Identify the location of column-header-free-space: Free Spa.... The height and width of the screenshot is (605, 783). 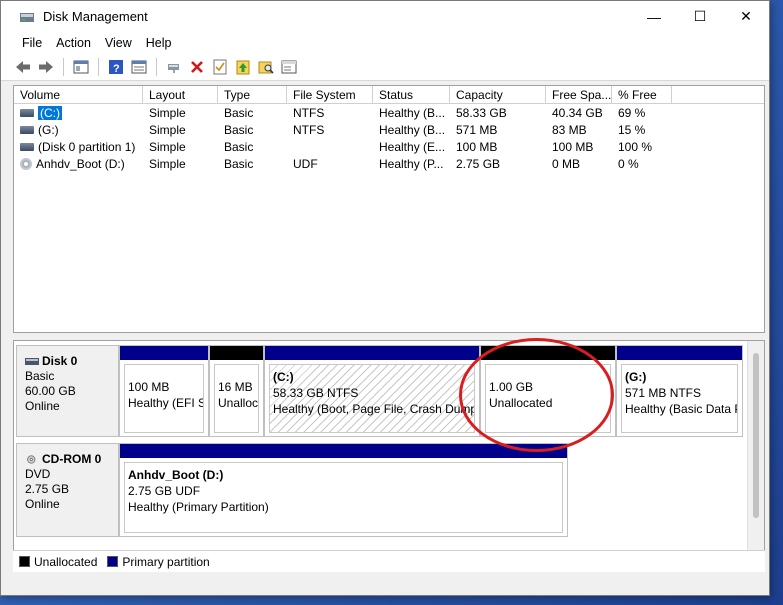
(579, 94).